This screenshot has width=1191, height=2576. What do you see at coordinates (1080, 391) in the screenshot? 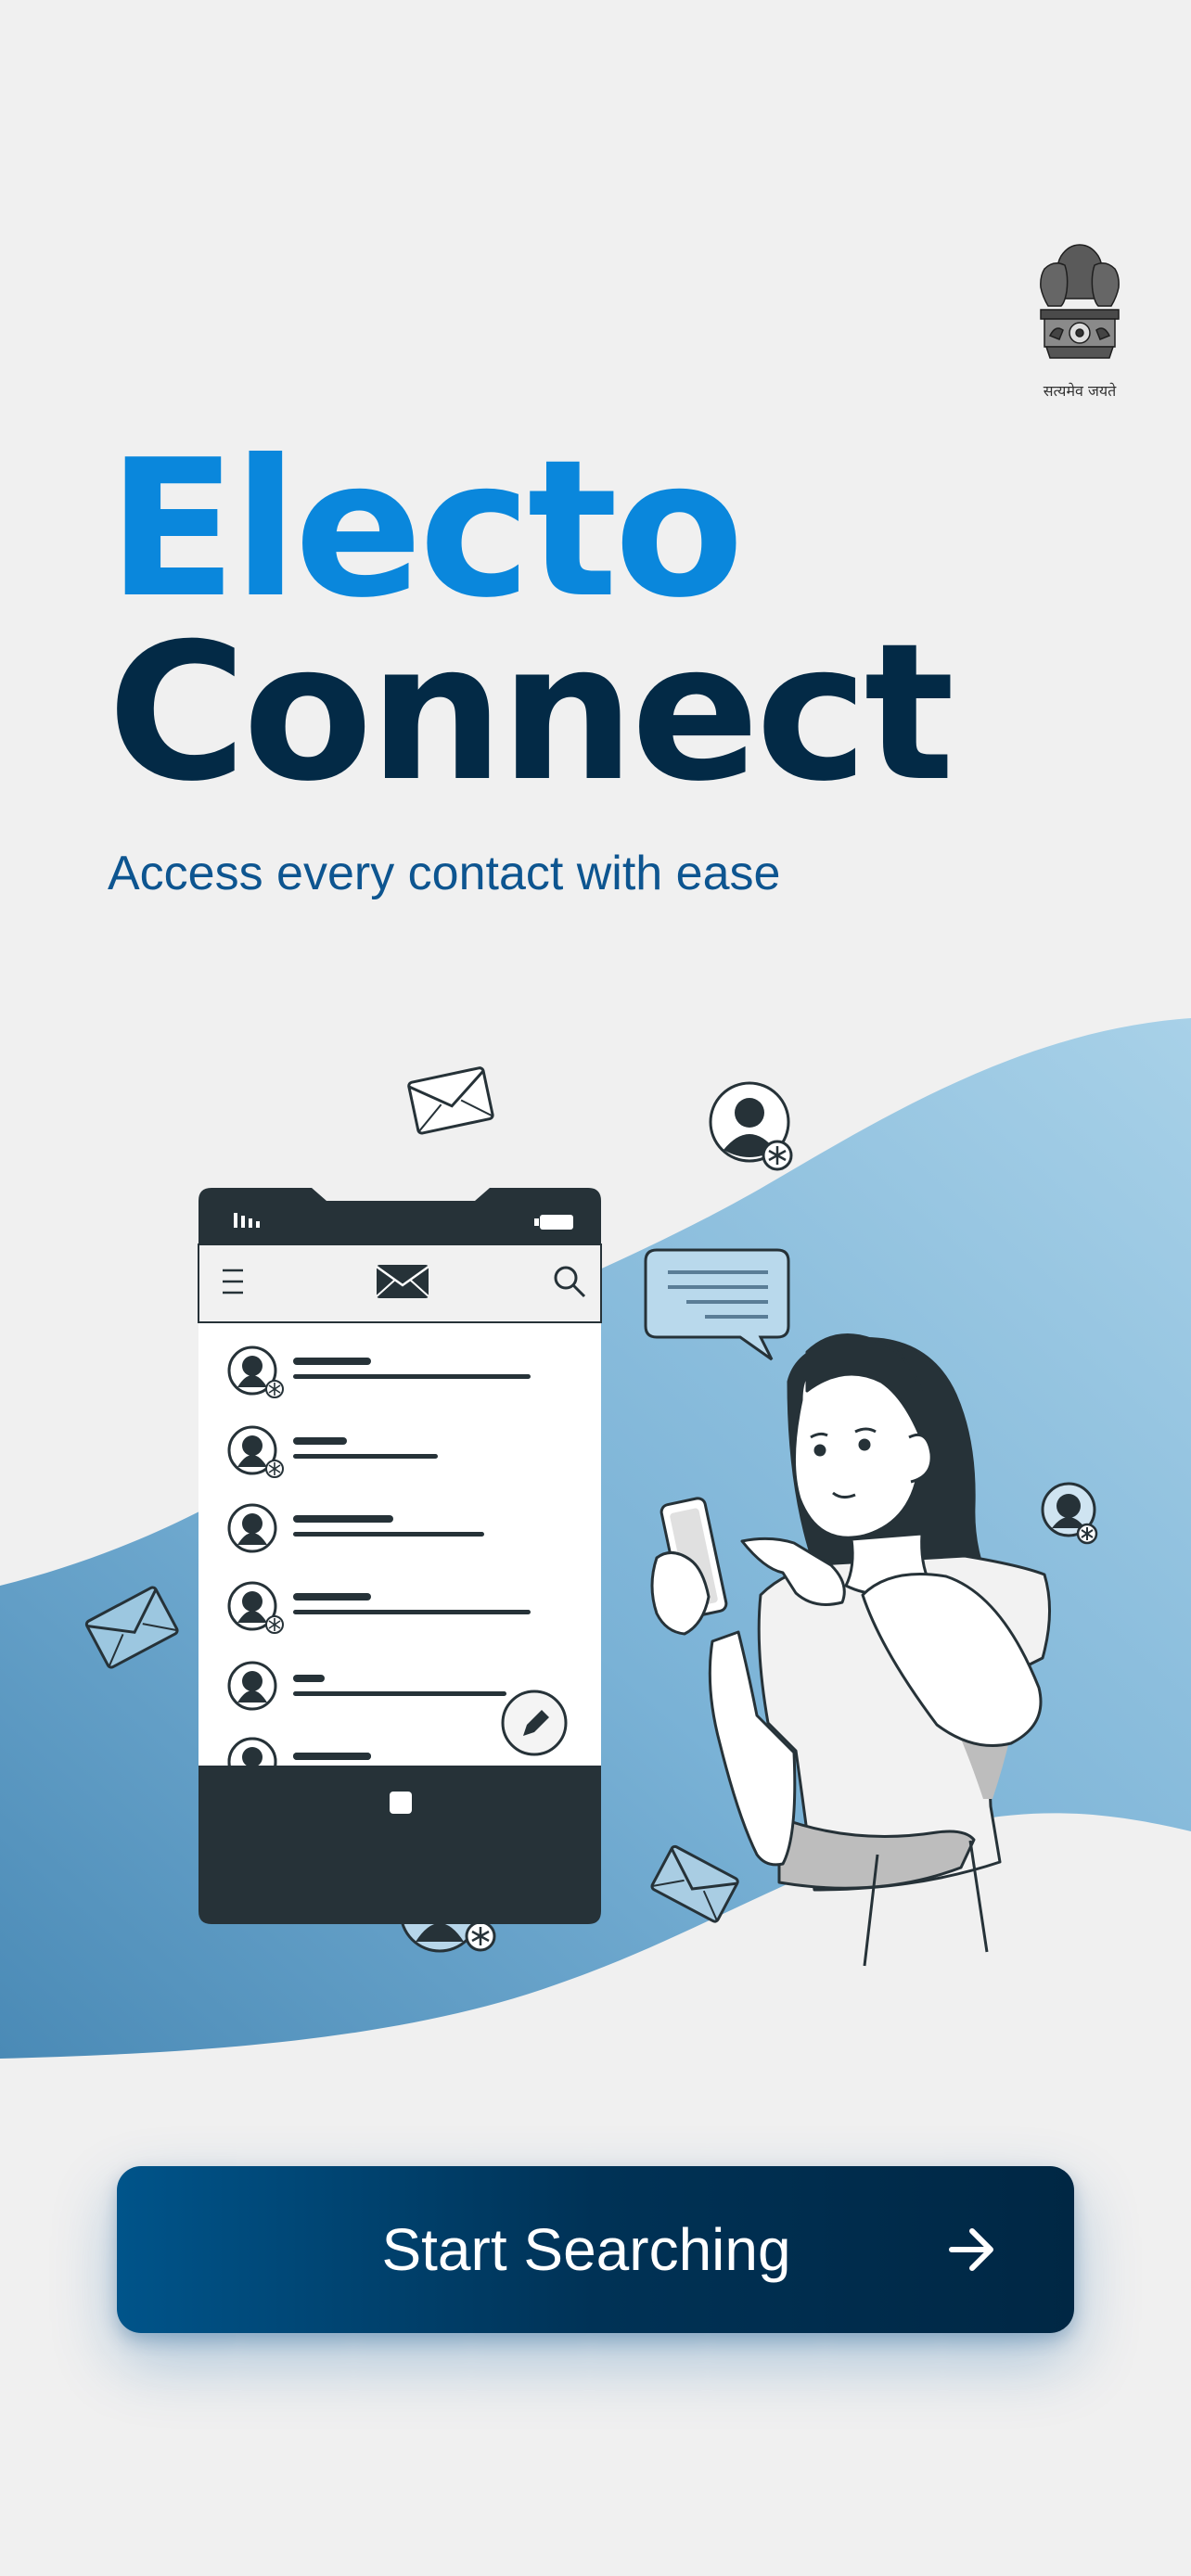
I see `emblem-motto: सत्यमेव जयते` at bounding box center [1080, 391].